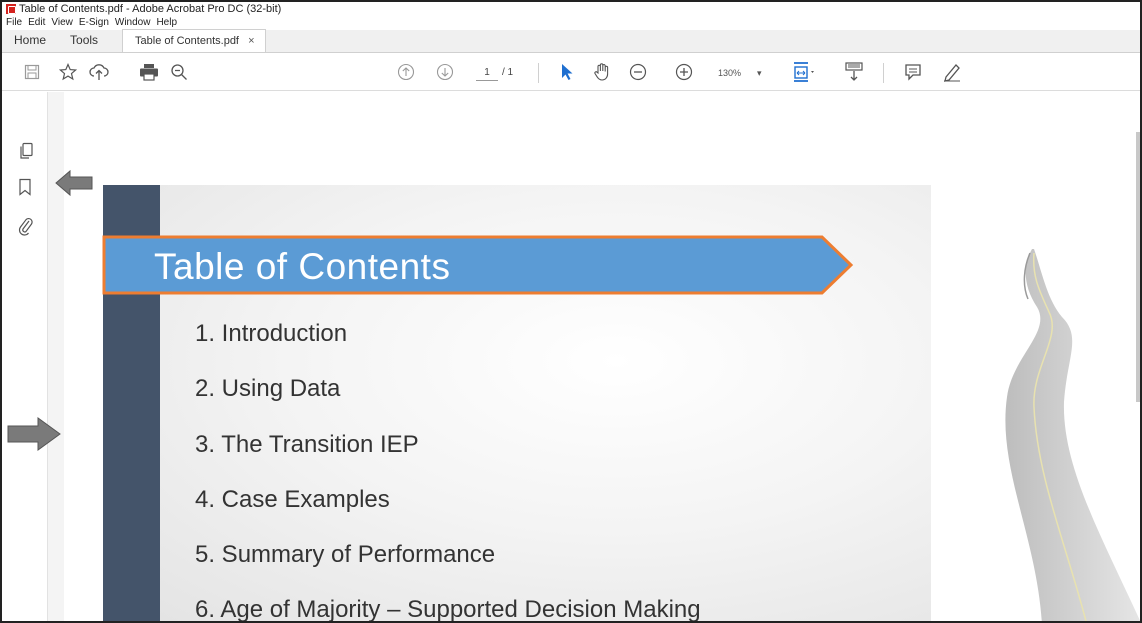  I want to click on close-tab-icon: ×, so click(251, 41).